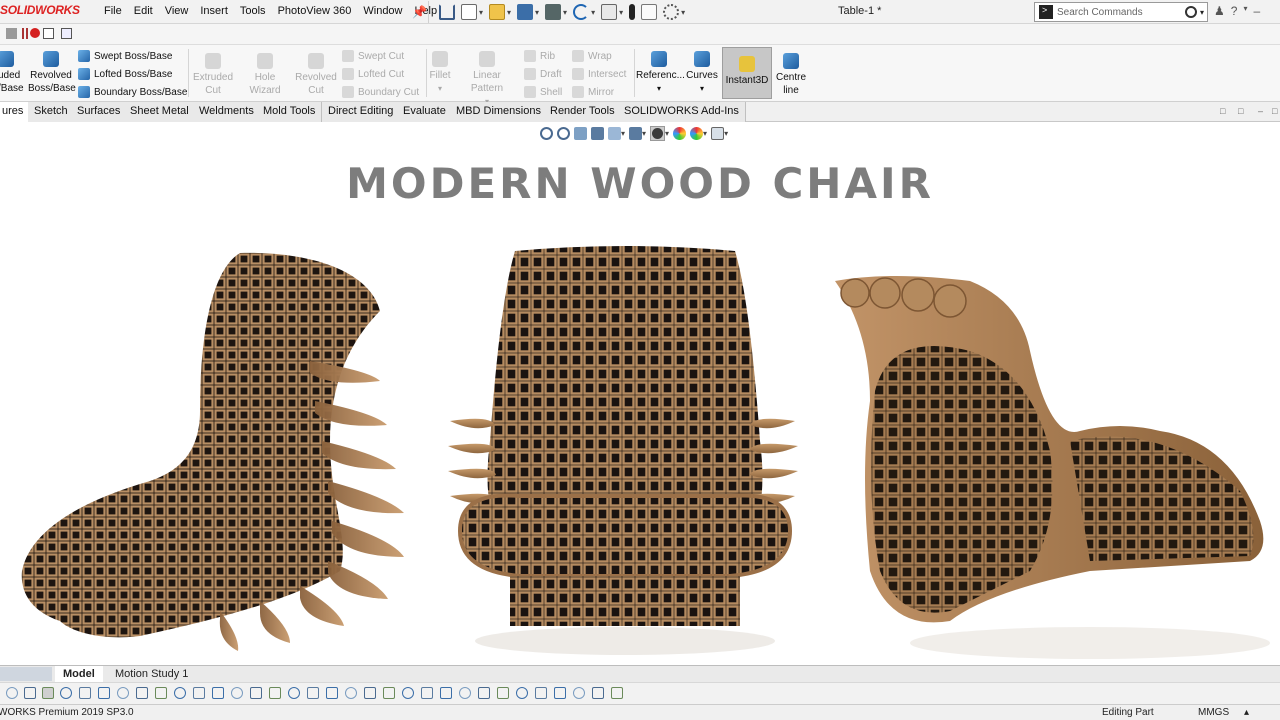 The image size is (1280, 720). I want to click on tab-model: Model, so click(79, 674).